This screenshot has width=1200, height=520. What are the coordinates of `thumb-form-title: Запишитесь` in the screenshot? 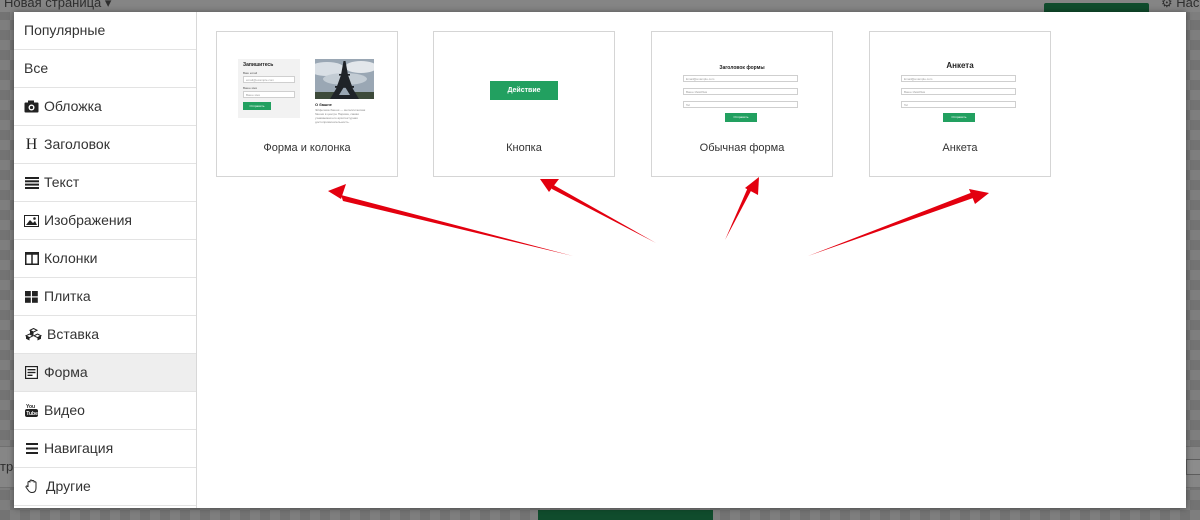 It's located at (258, 65).